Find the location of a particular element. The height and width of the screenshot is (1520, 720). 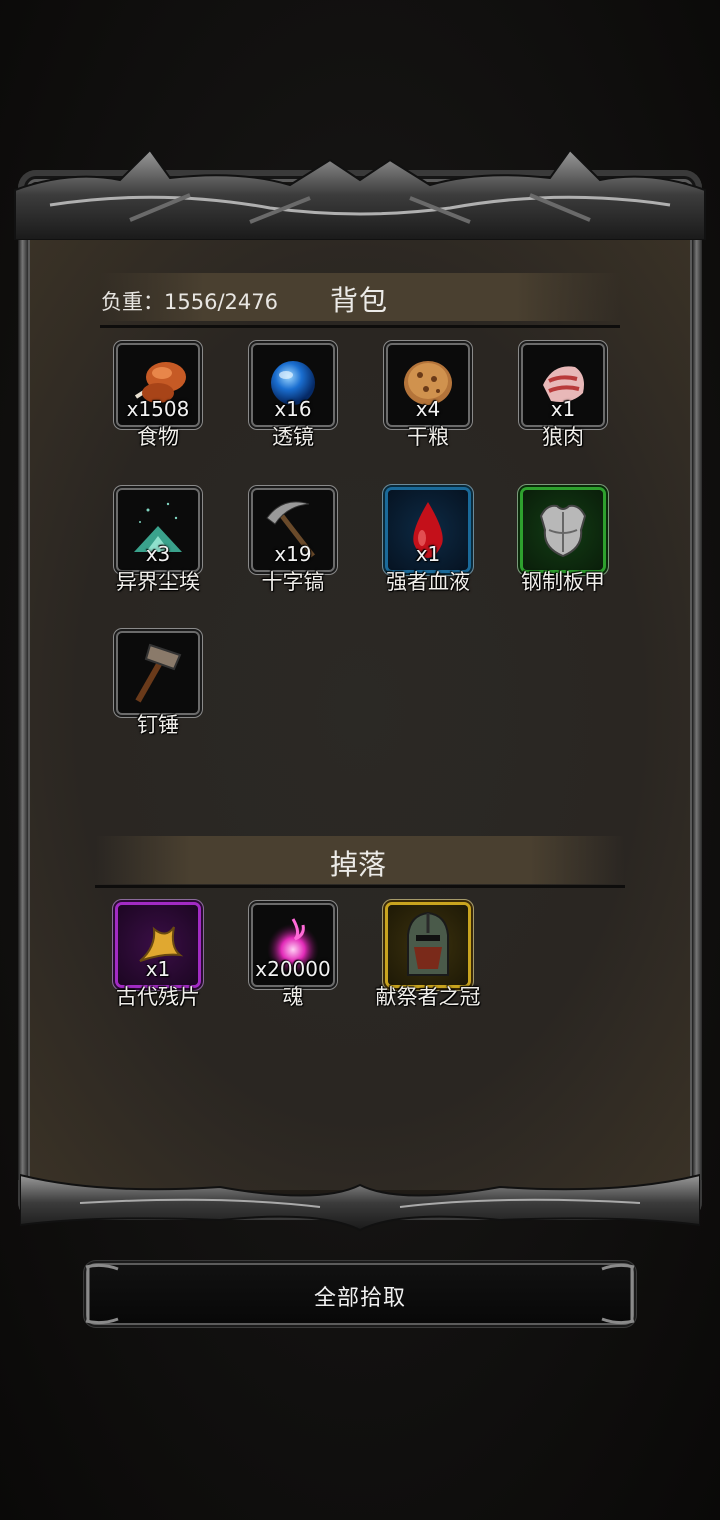

backpack-item-wolf-meat: x1 狼肉 is located at coordinates (565, 400).